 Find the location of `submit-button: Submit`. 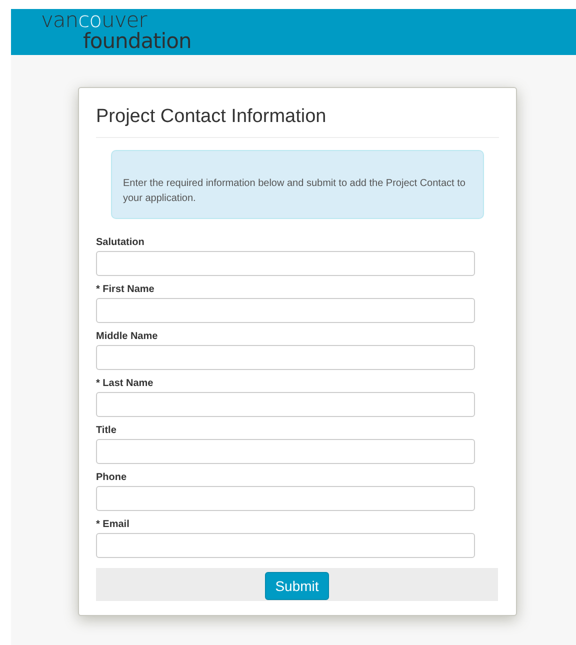

submit-button: Submit is located at coordinates (297, 586).